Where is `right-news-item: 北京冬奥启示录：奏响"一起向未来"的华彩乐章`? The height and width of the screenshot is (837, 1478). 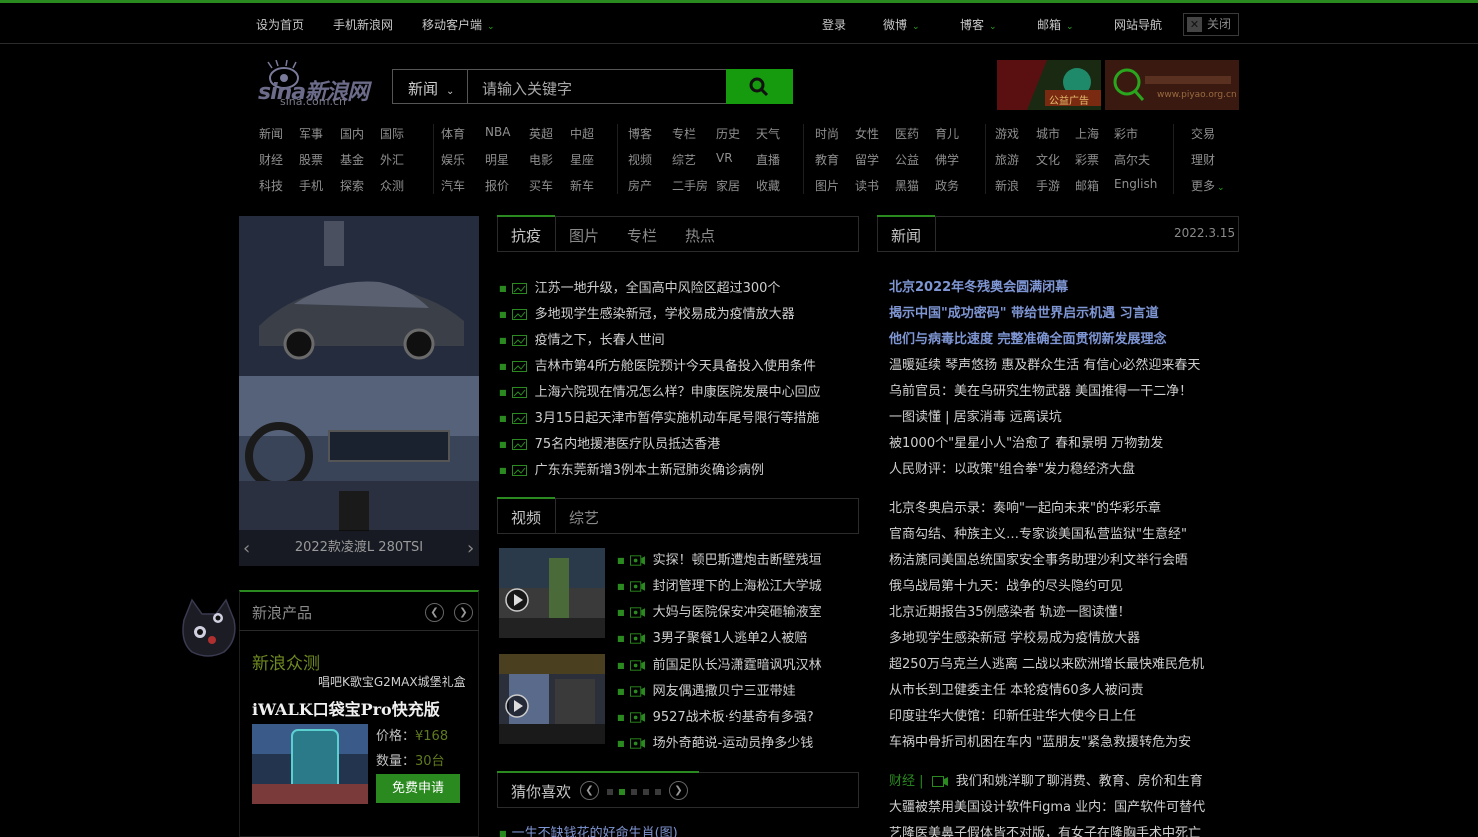 right-news-item: 北京冬奥启示录：奏响"一起向未来"的华彩乐章 is located at coordinates (1025, 506).